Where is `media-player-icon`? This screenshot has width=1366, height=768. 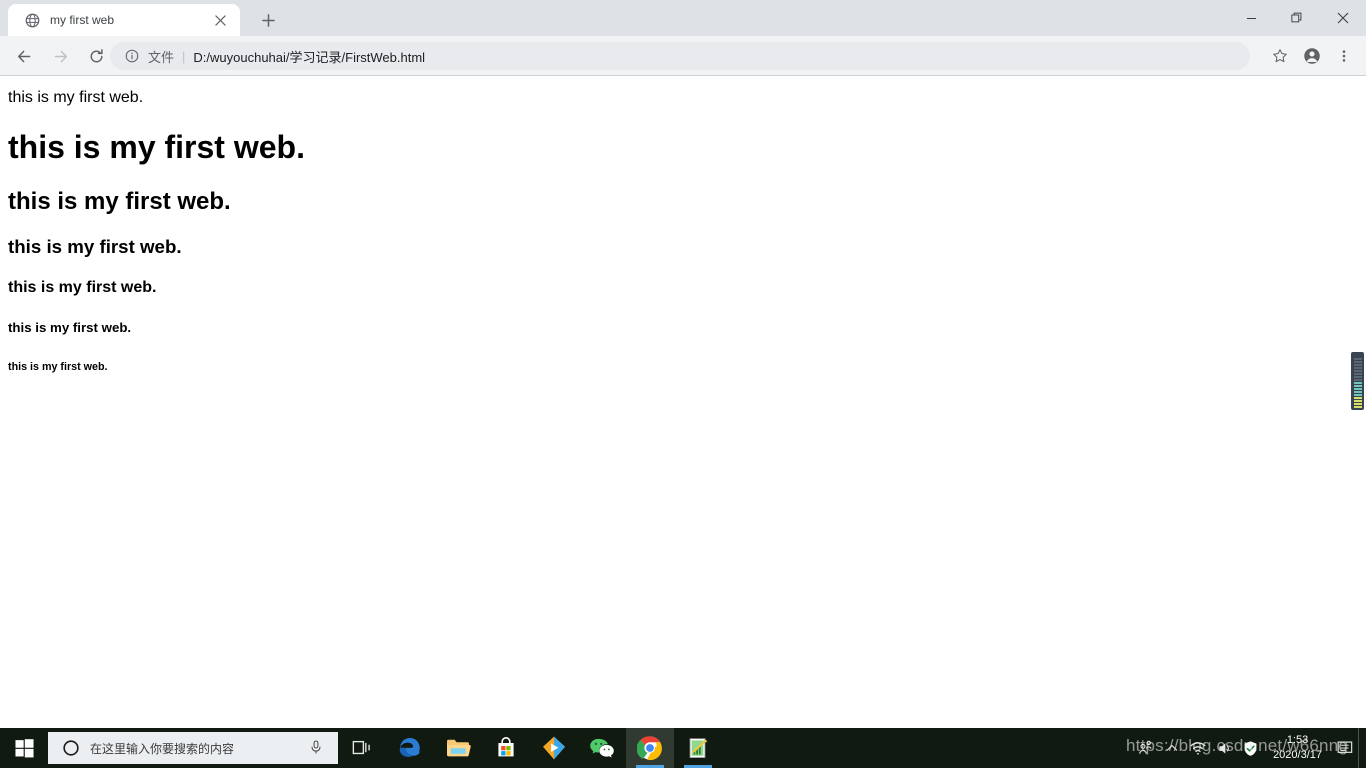
media-player-icon is located at coordinates (554, 748).